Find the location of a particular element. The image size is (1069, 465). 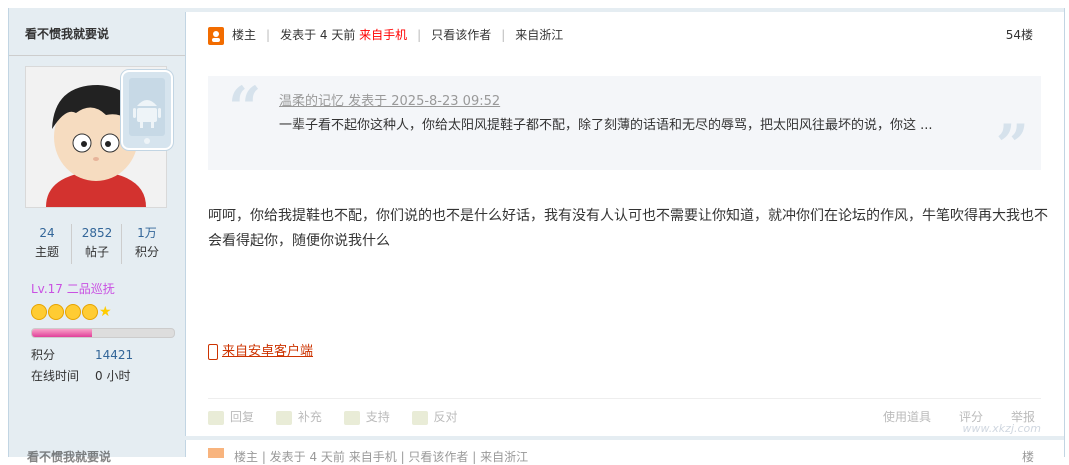

from-mobile-link: 来自手机 is located at coordinates (383, 35).